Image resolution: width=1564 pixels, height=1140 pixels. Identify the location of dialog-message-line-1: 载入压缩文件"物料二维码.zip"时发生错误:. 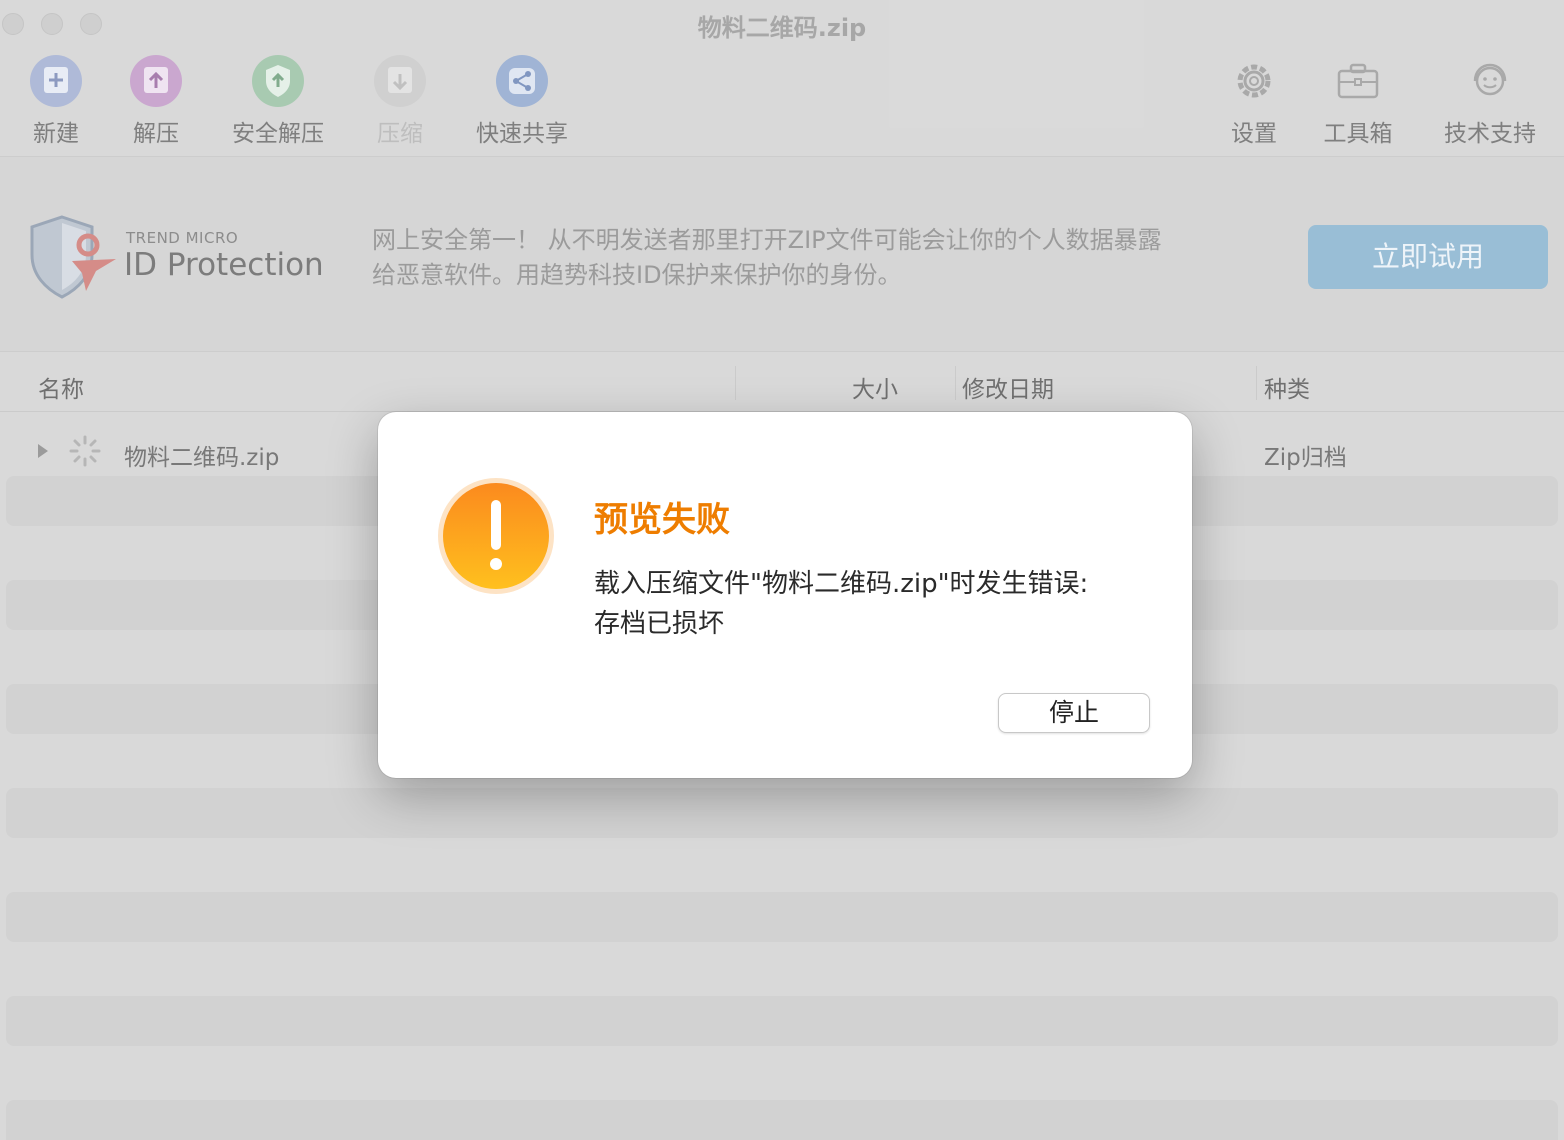
(841, 584).